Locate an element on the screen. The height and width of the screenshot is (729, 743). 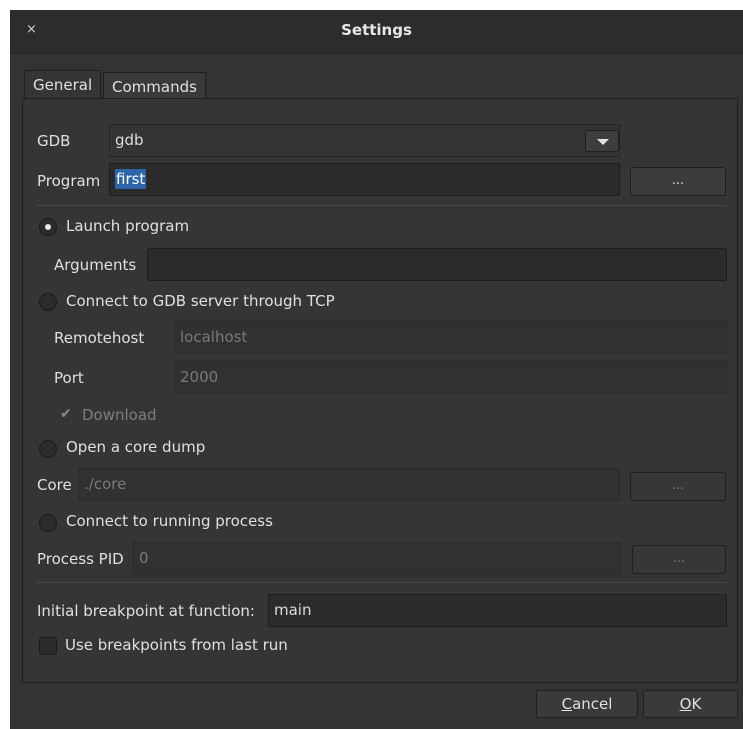
cancel-label-rest: ancel is located at coordinates (592, 704).